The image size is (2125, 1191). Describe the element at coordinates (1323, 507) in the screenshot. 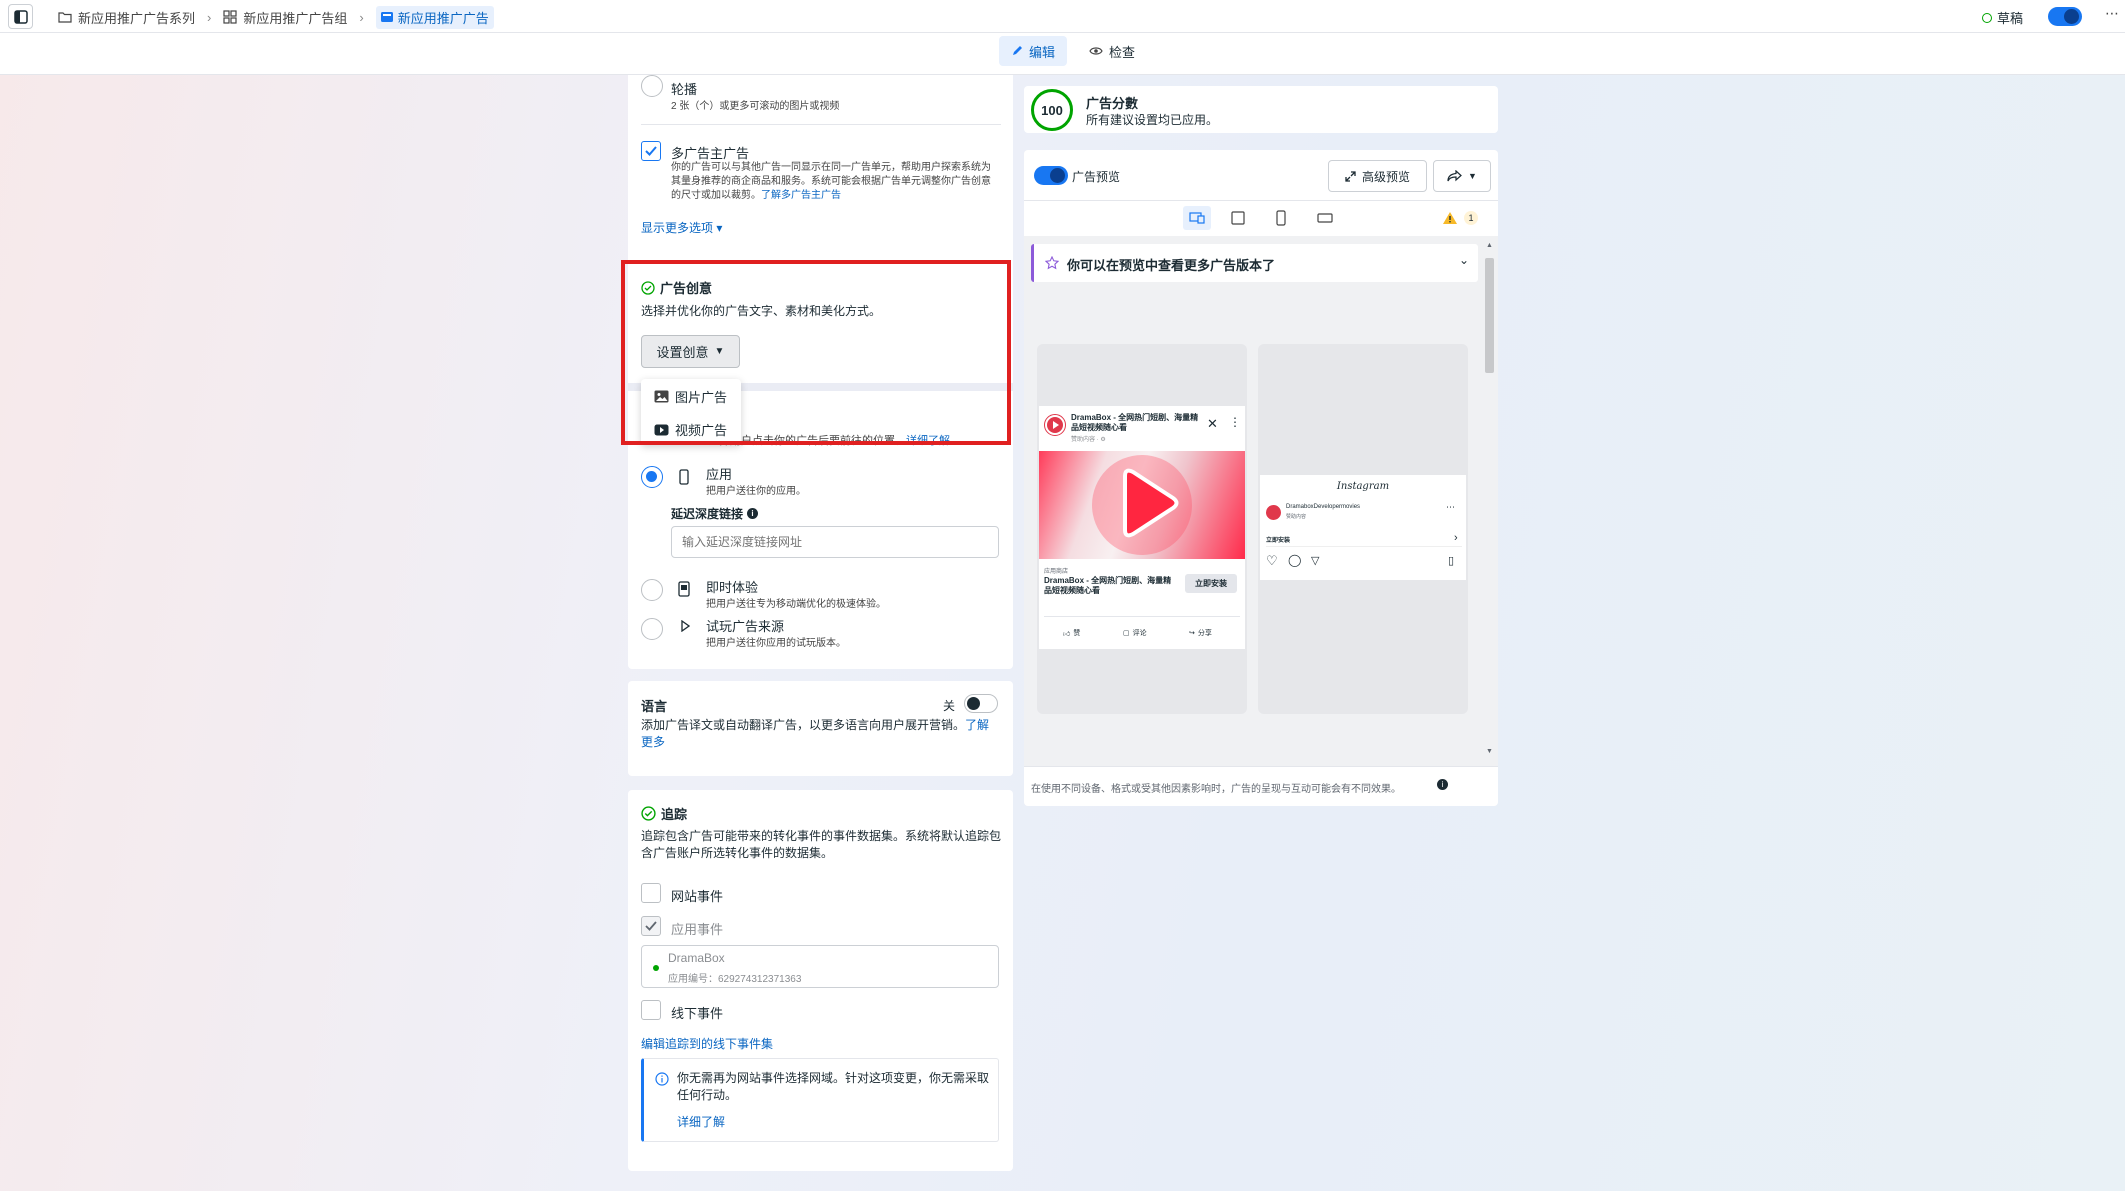

I see `ig-account-name: DramaboxDevelopermovies` at that location.